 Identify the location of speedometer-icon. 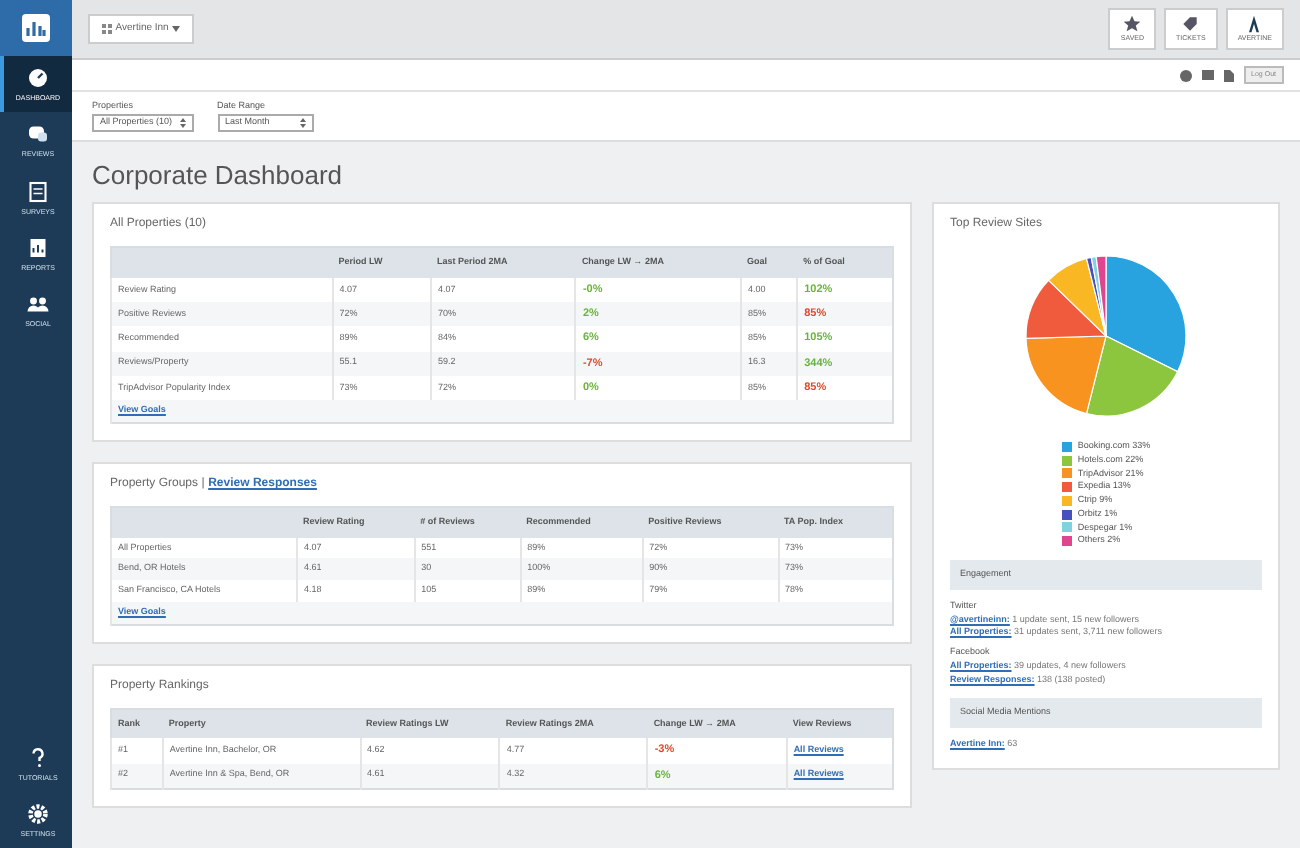
(38, 78).